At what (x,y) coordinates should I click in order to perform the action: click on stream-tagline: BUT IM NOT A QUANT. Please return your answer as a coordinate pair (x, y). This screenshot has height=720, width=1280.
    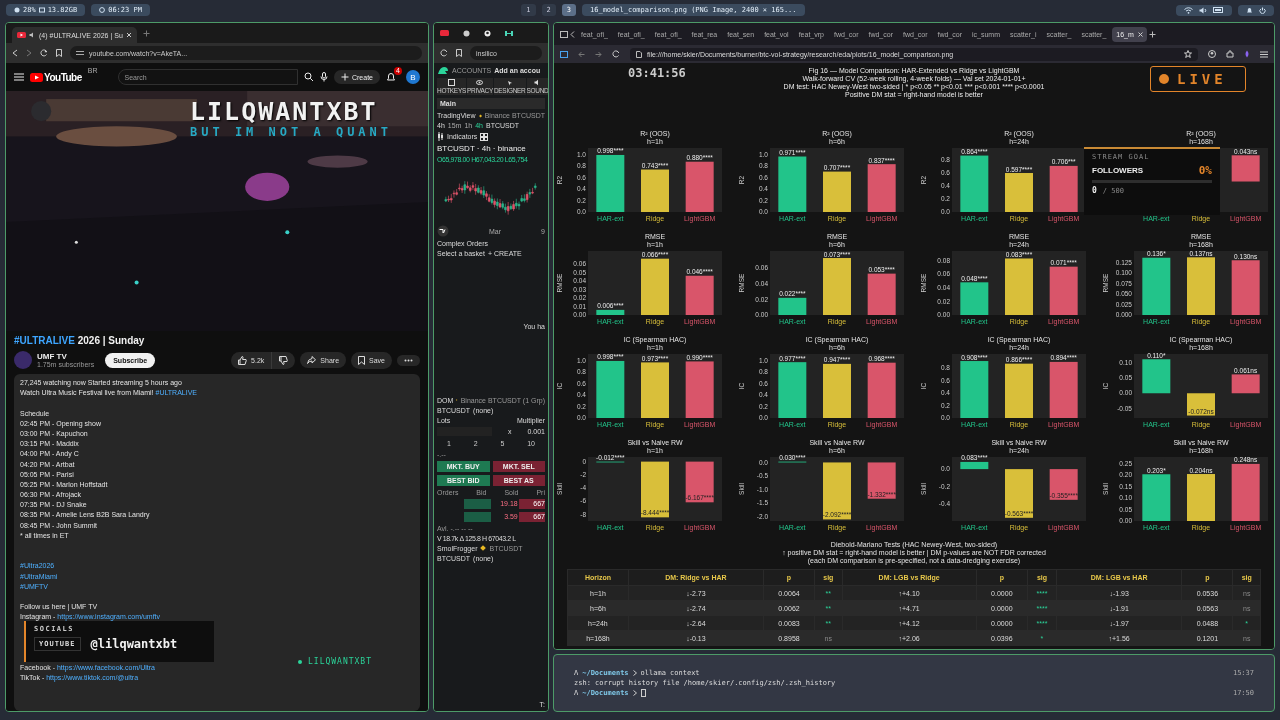
    Looking at the image, I should click on (291, 132).